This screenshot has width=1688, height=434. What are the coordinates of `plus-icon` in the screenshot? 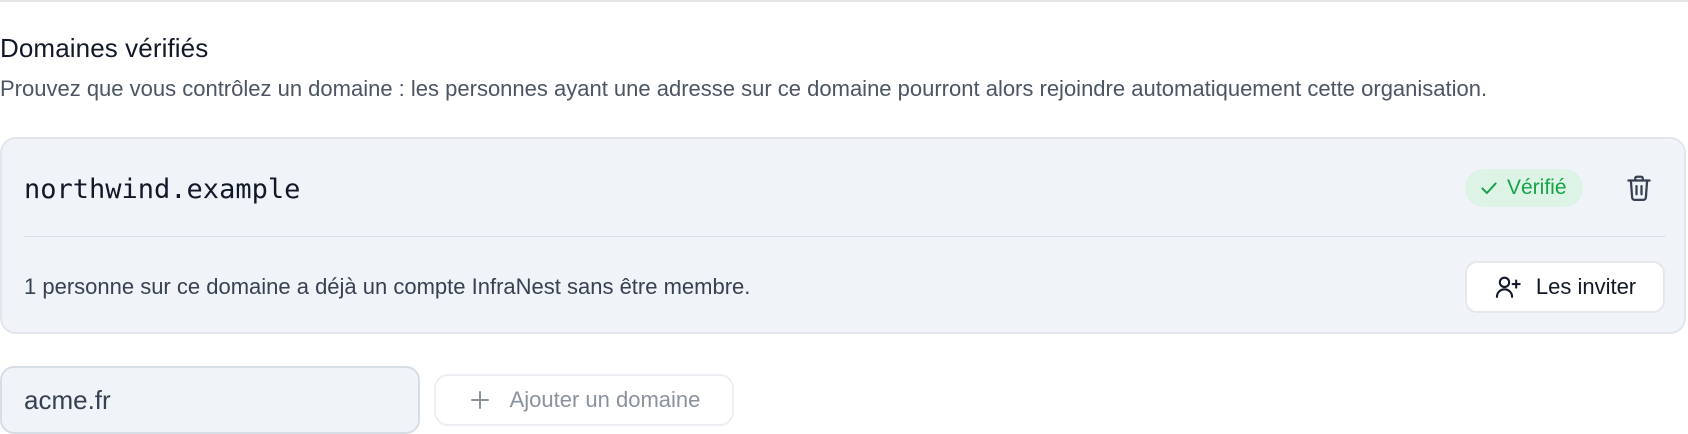 It's located at (480, 400).